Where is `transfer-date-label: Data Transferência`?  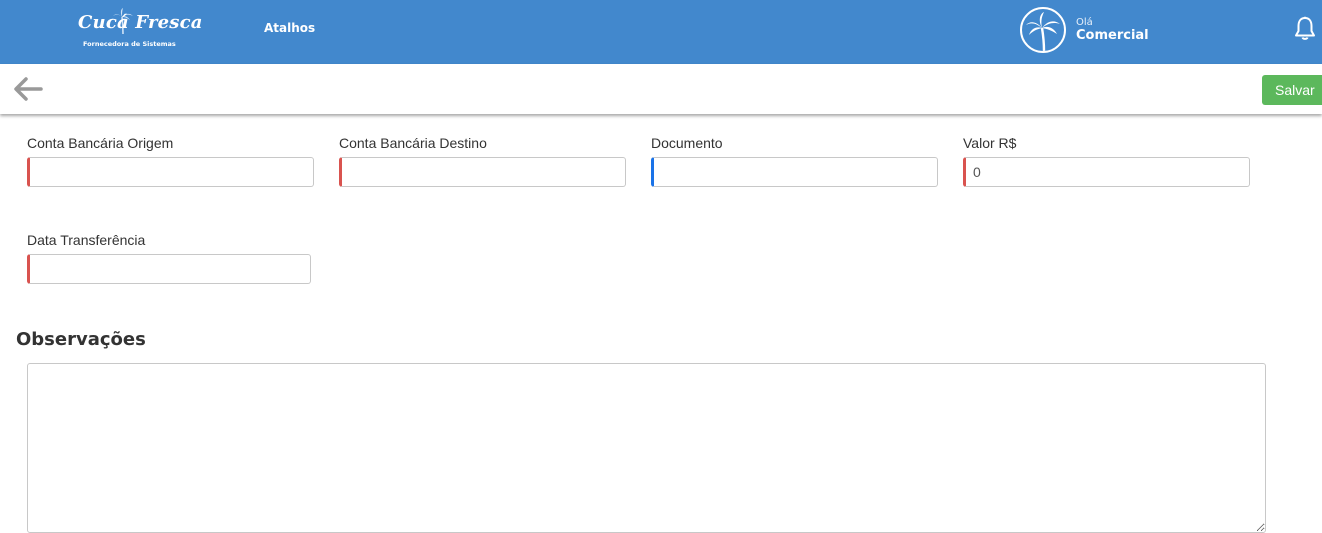 transfer-date-label: Data Transferência is located at coordinates (86, 240).